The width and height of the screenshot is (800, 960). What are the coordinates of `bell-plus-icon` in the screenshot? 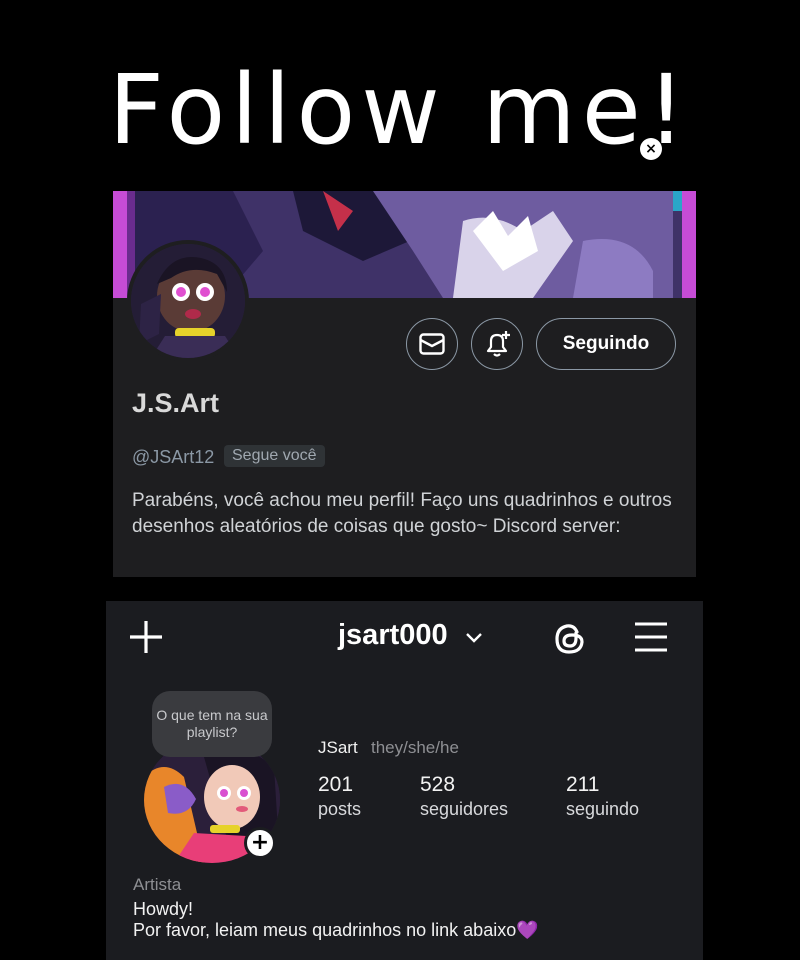 It's located at (498, 344).